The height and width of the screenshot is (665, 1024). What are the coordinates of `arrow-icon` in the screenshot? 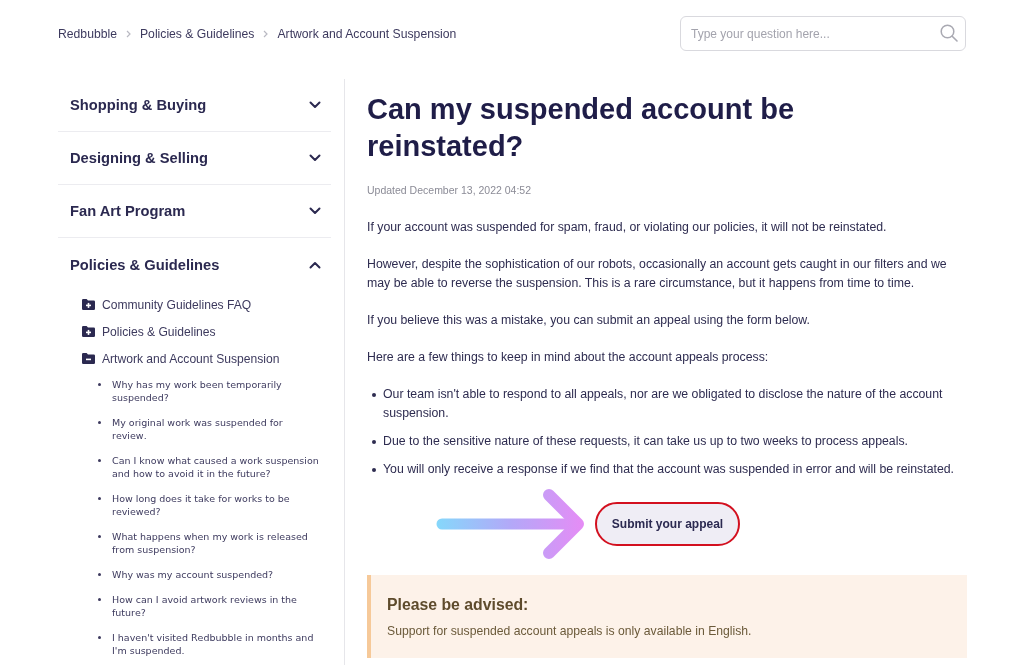 It's located at (511, 524).